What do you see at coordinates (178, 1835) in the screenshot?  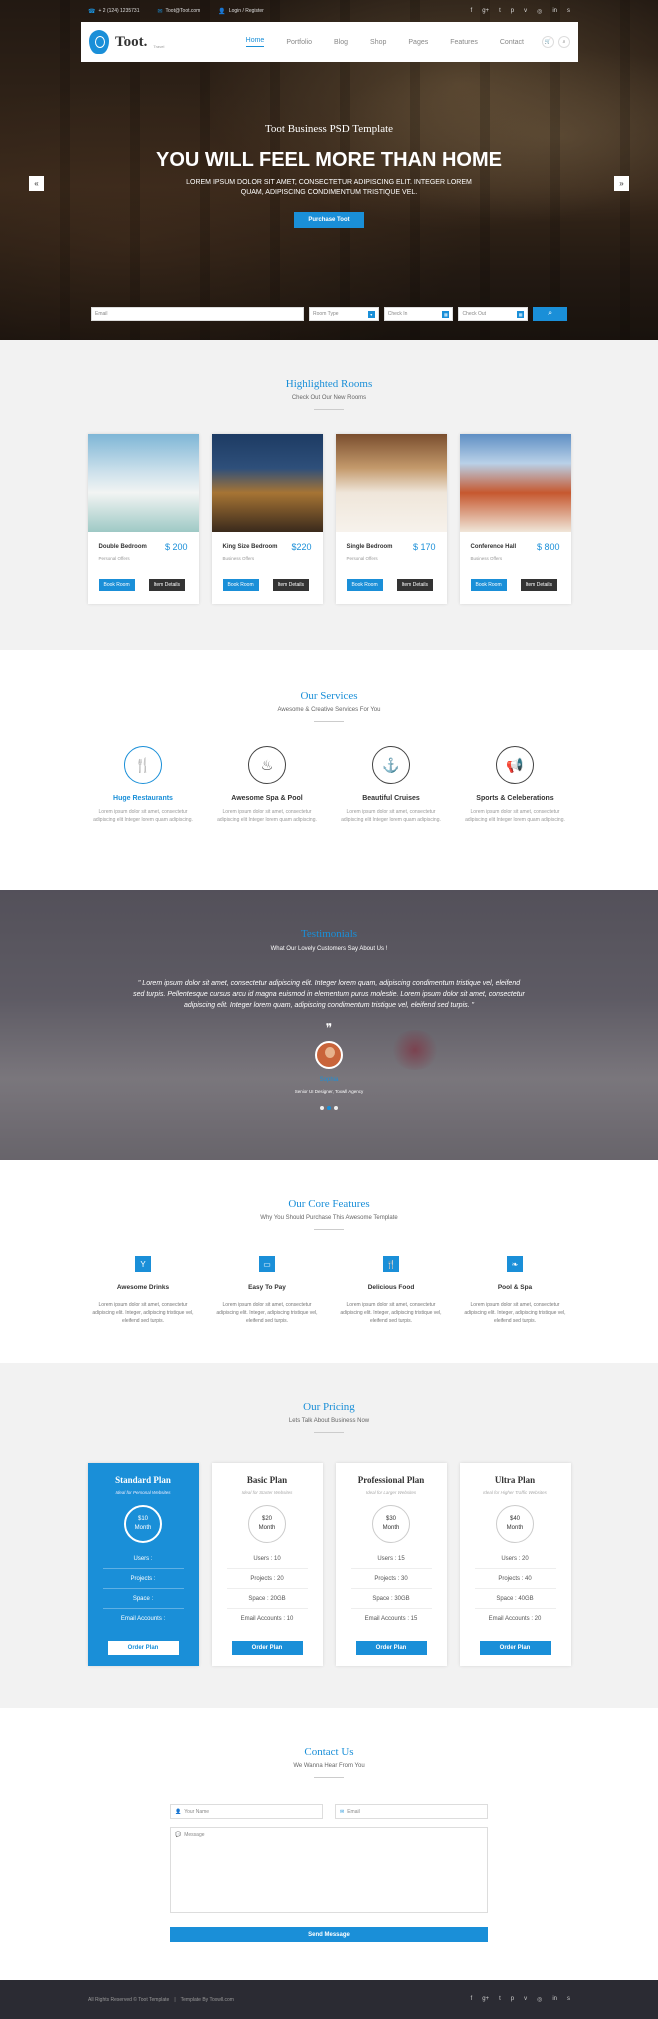 I see `comment-icon: 💬` at bounding box center [178, 1835].